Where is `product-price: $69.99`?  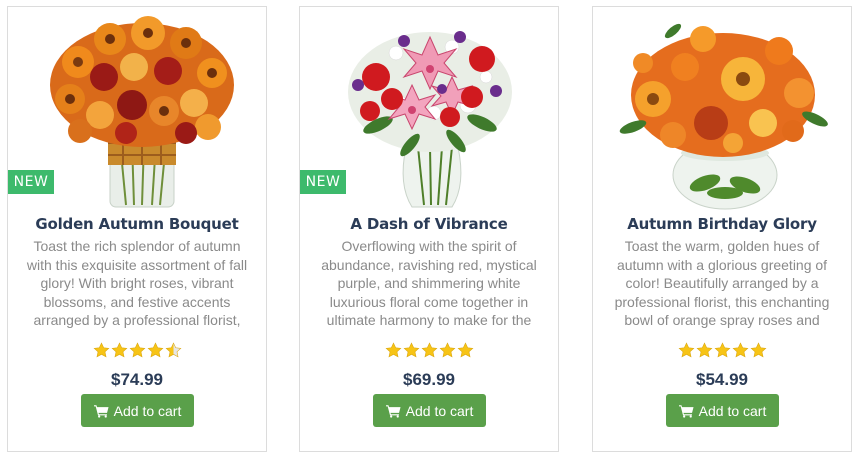 product-price: $69.99 is located at coordinates (429, 379).